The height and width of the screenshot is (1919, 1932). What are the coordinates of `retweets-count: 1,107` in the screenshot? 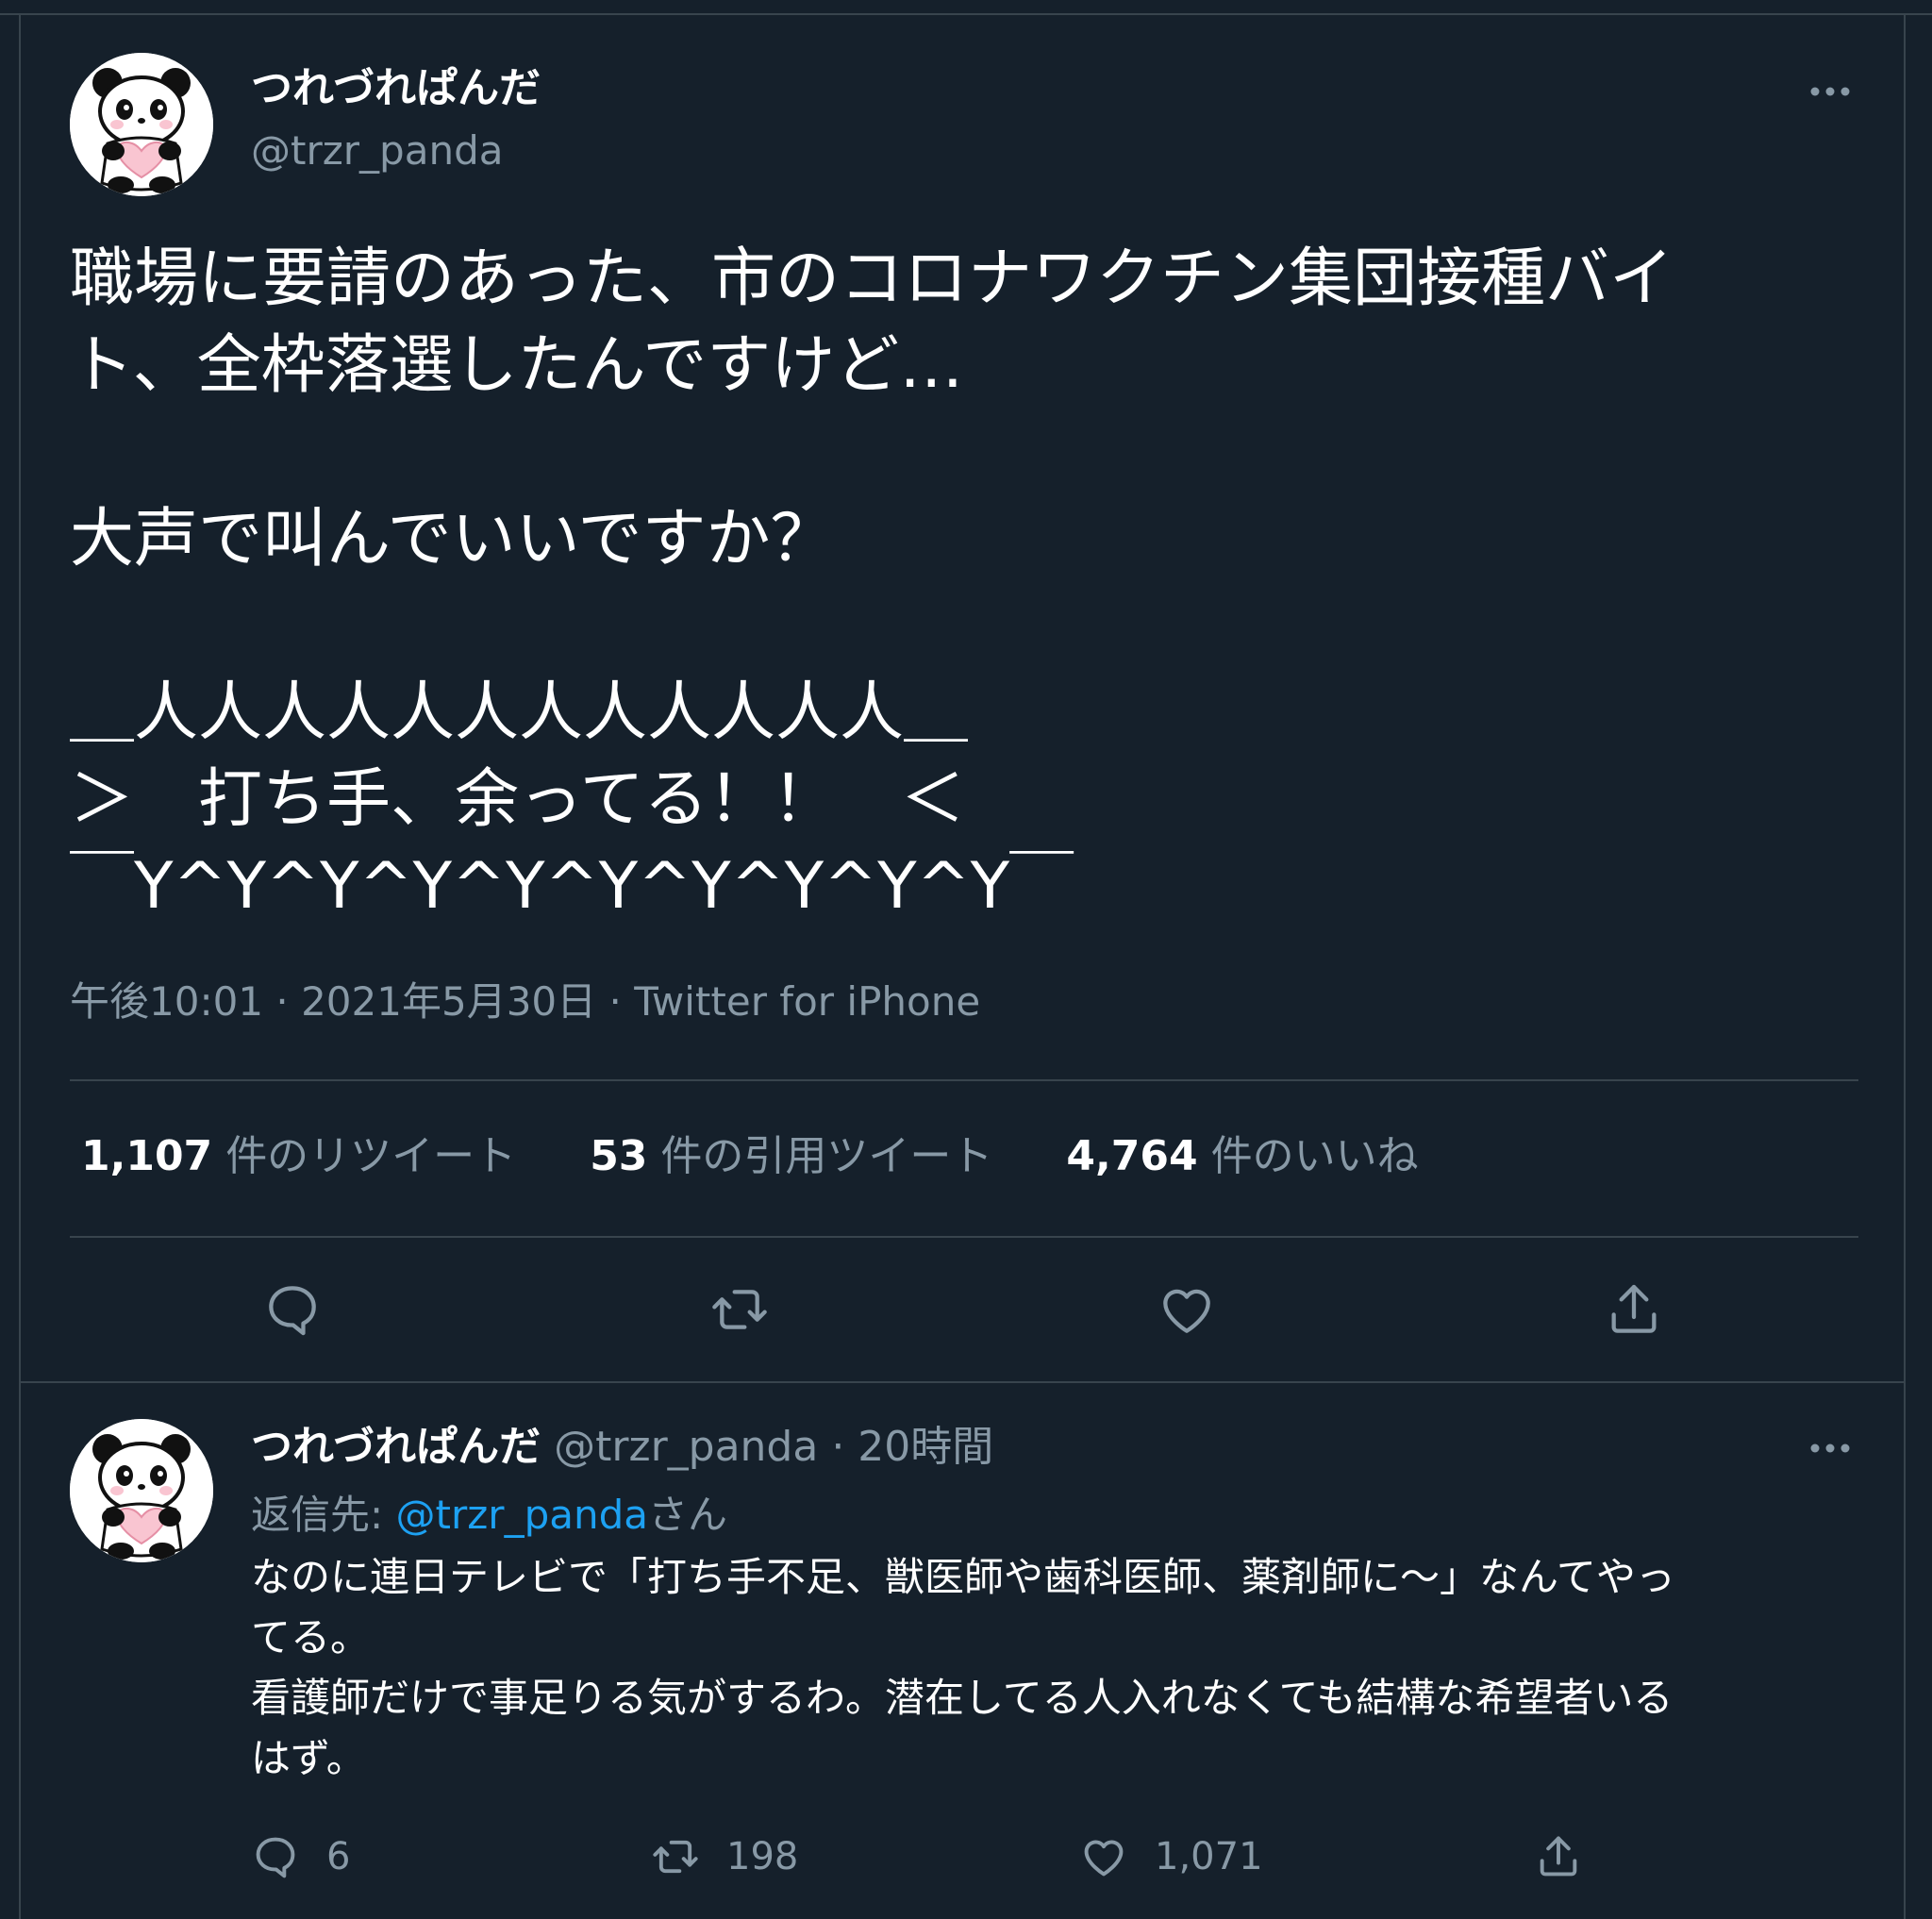 It's located at (147, 1156).